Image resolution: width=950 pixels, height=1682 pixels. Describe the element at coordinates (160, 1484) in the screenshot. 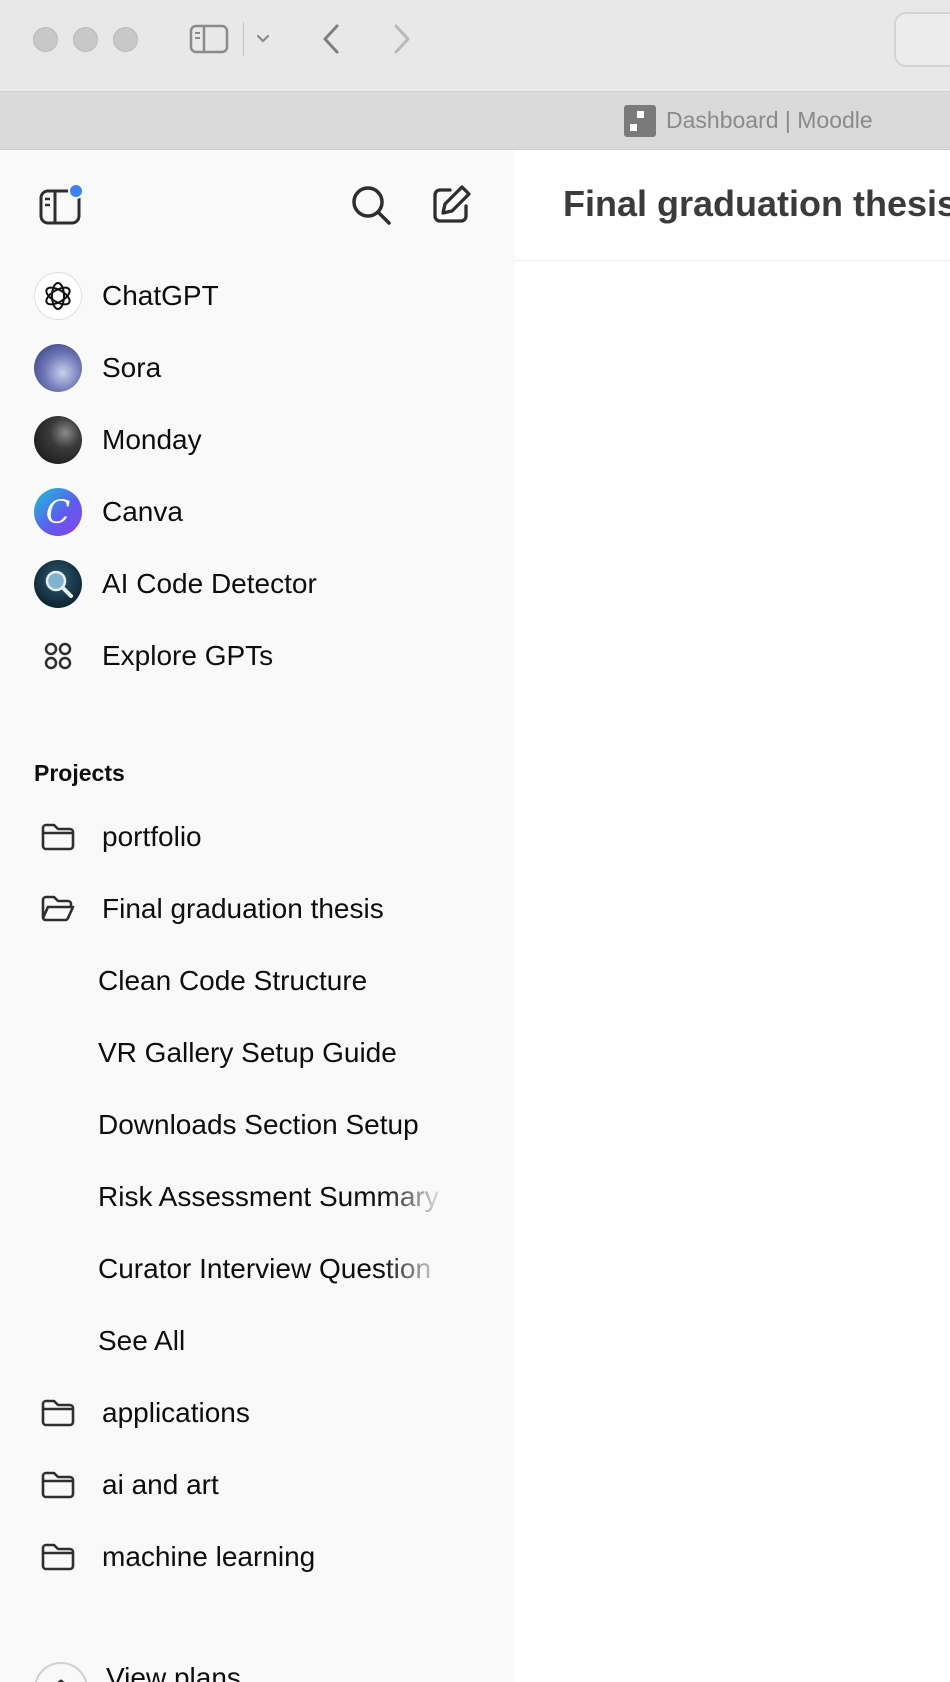

I see `project-label: ai and art` at that location.